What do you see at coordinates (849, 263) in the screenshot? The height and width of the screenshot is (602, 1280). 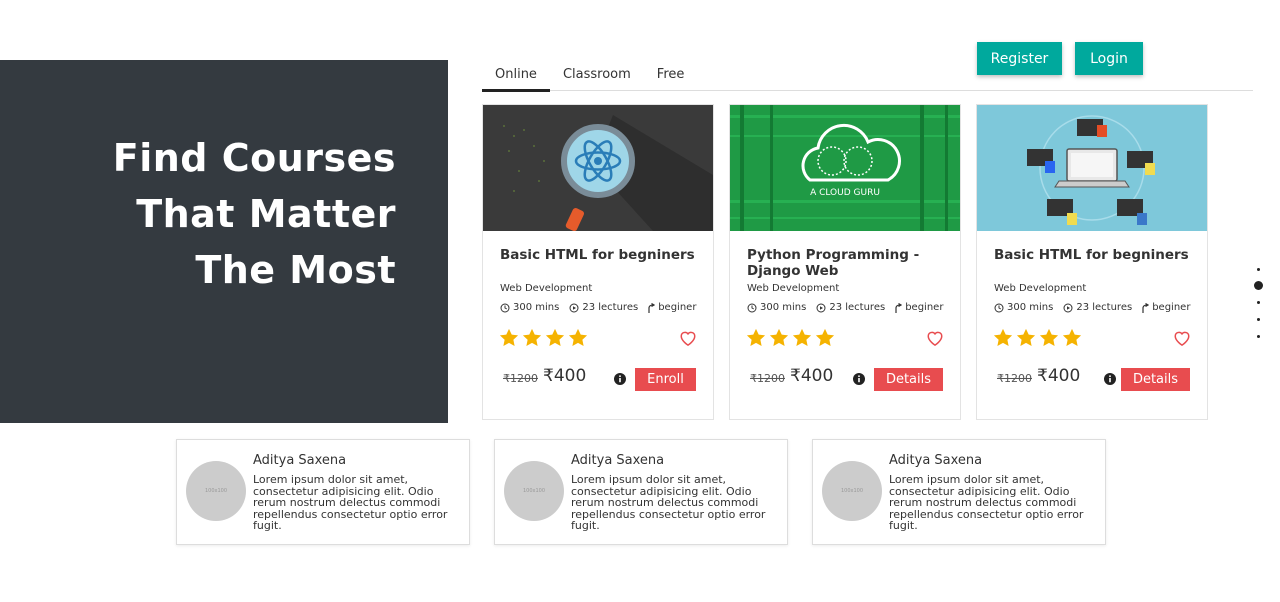 I see `course-title: Python Programming - Django Web` at bounding box center [849, 263].